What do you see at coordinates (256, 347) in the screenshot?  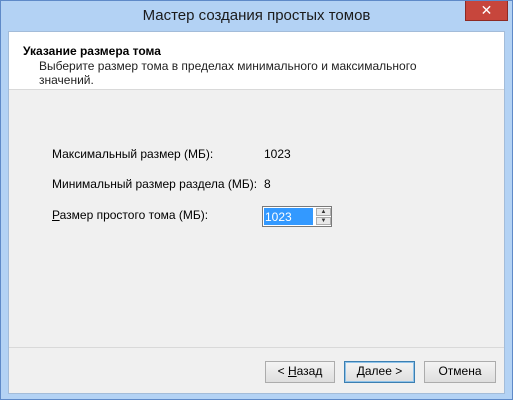 I see `footer-divider` at bounding box center [256, 347].